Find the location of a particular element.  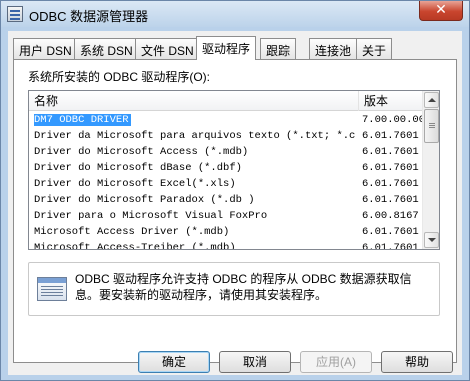

tab-label: 驱动程序 is located at coordinates (226, 49).